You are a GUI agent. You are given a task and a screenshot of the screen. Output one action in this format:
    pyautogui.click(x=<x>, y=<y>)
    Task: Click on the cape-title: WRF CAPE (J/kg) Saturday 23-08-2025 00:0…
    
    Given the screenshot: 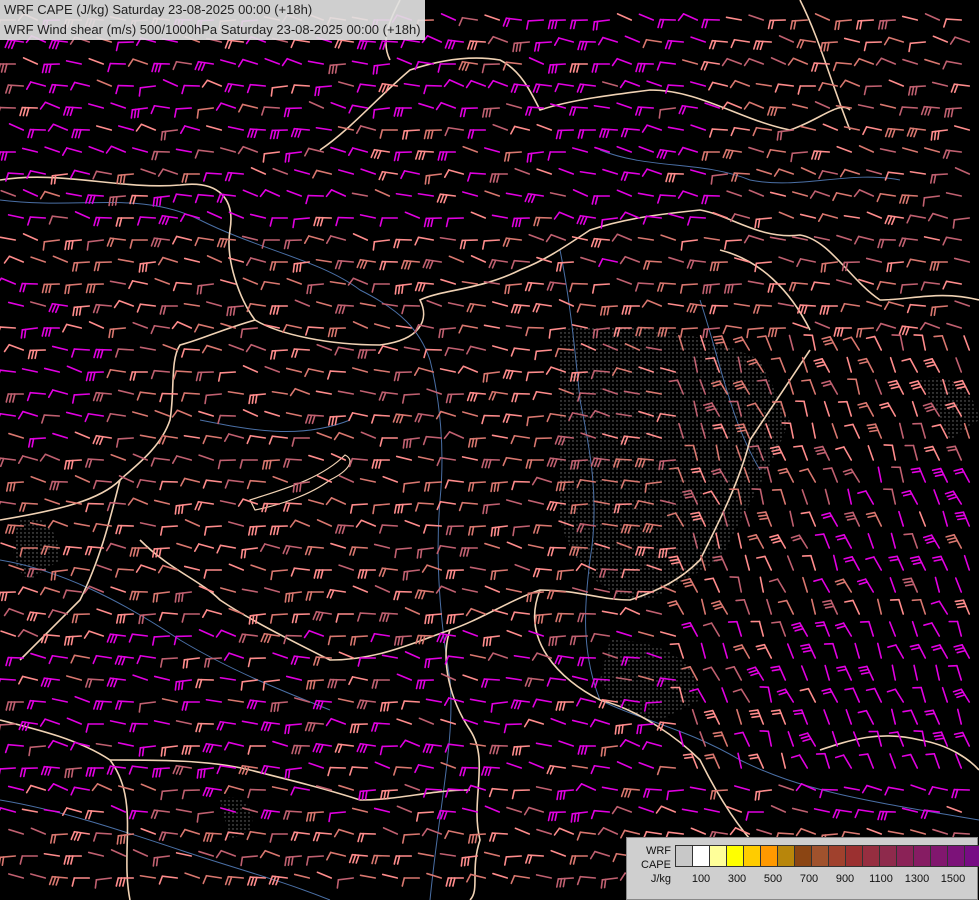 What is the action you would take?
    pyautogui.click(x=158, y=9)
    